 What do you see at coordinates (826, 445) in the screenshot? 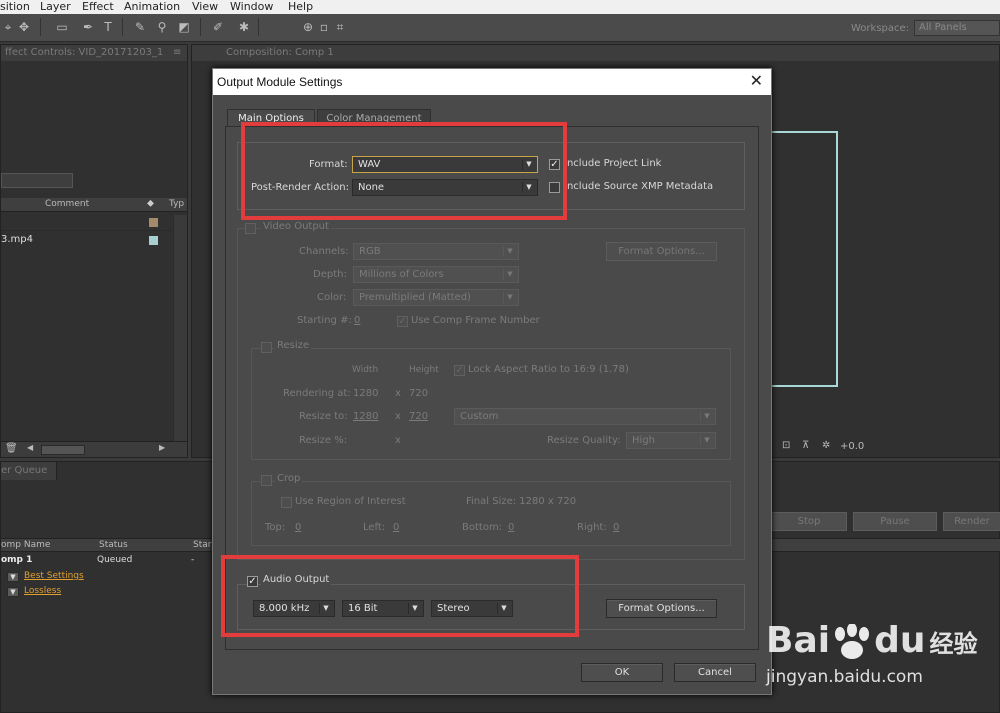
I see `exposure-icon: ✲` at bounding box center [826, 445].